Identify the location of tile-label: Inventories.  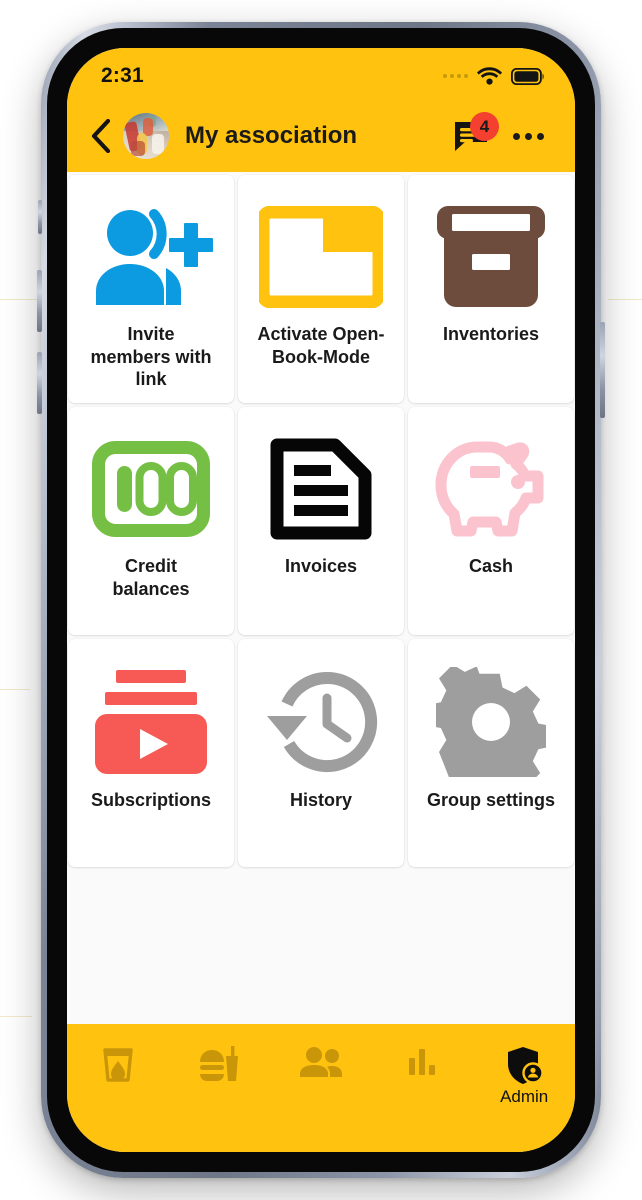
(491, 334).